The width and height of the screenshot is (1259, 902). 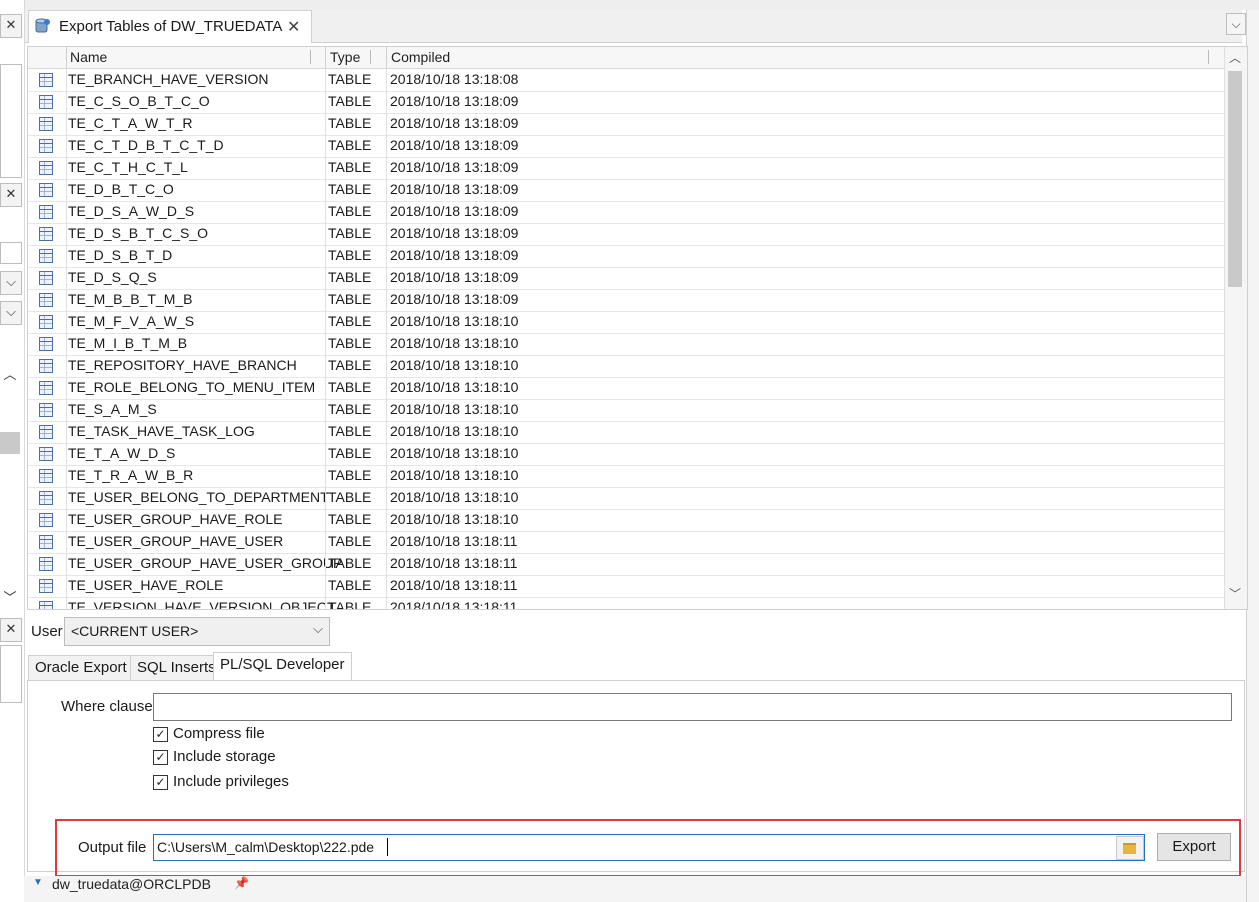 What do you see at coordinates (626, 102) in the screenshot?
I see `table-row: TE_C_S_O_B_T_C_O TABLE 2018/10/18 13:18:09` at bounding box center [626, 102].